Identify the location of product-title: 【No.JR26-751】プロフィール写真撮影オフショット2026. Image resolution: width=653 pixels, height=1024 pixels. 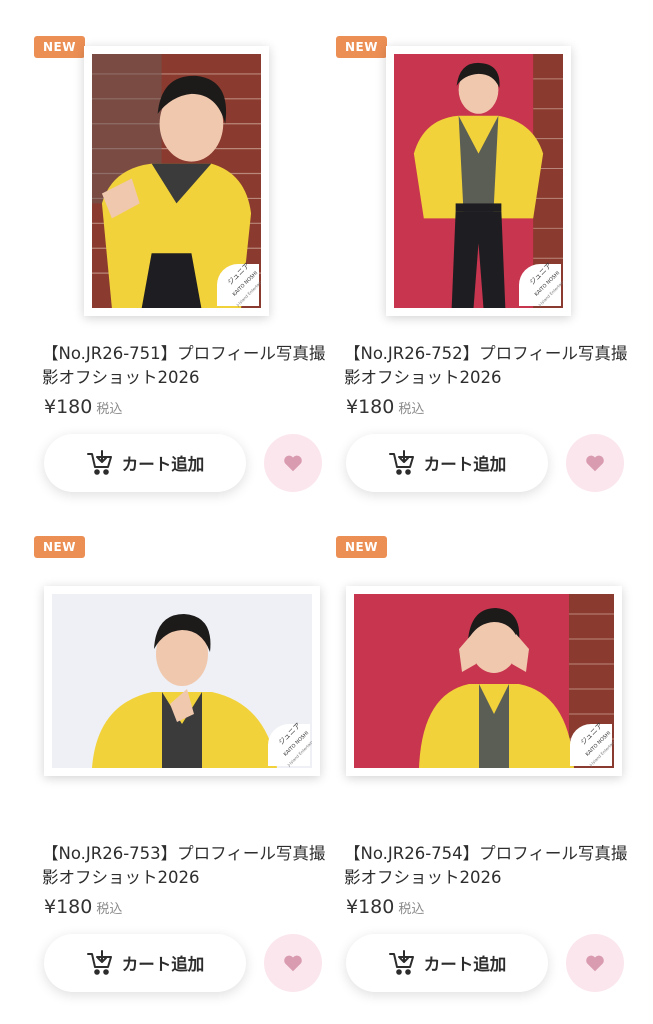
(188, 366).